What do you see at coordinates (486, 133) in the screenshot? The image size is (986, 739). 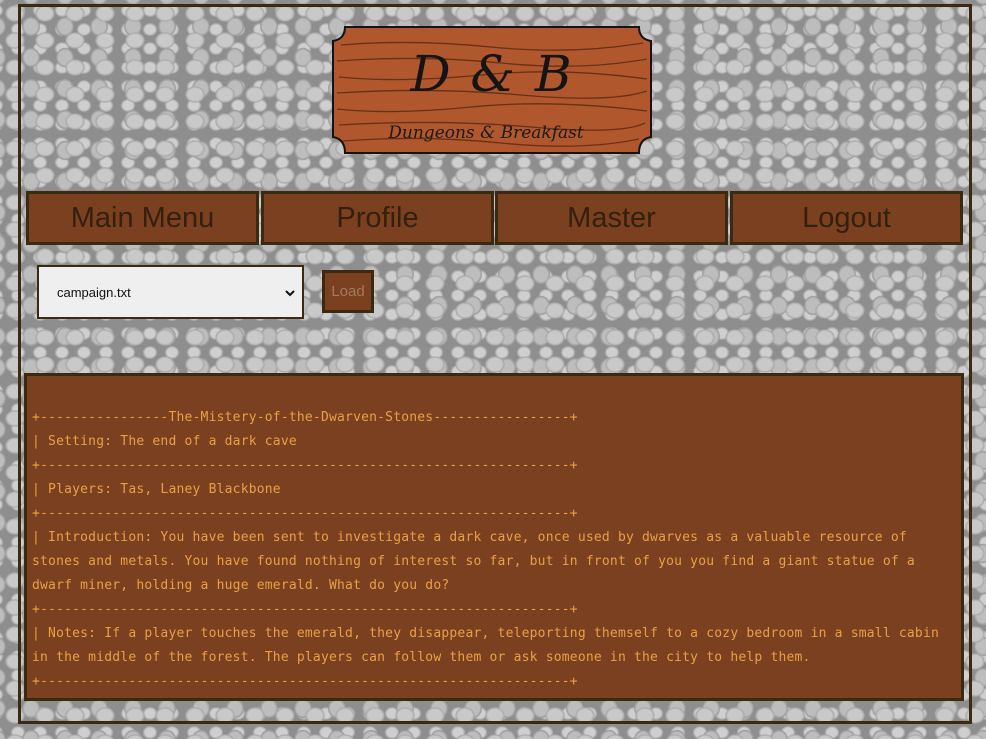 I see `logo-subtitle: Dungeons & Breakfast` at bounding box center [486, 133].